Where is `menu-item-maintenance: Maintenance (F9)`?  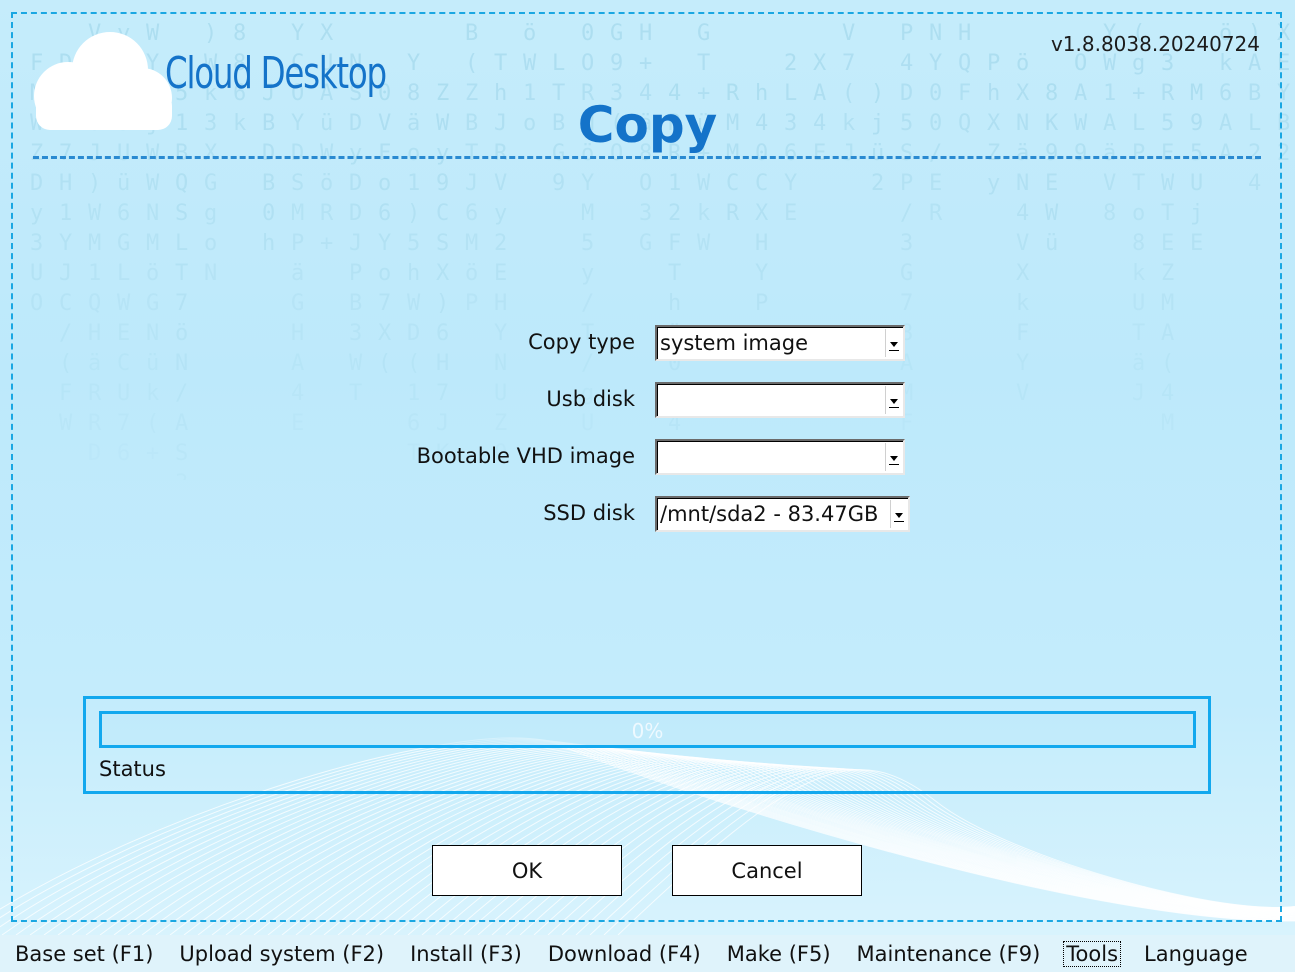
menu-item-maintenance: Maintenance (F9) is located at coordinates (949, 954).